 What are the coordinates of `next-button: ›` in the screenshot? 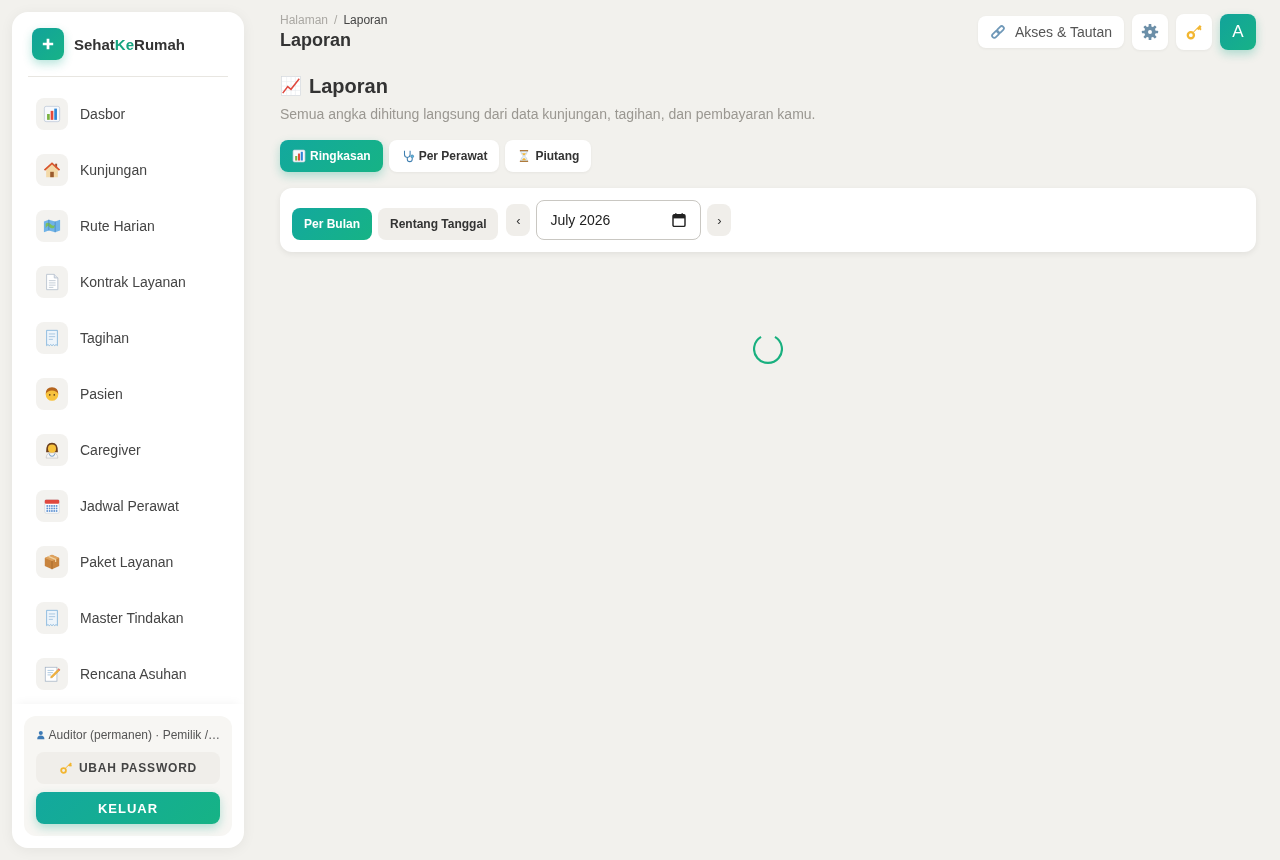 It's located at (719, 220).